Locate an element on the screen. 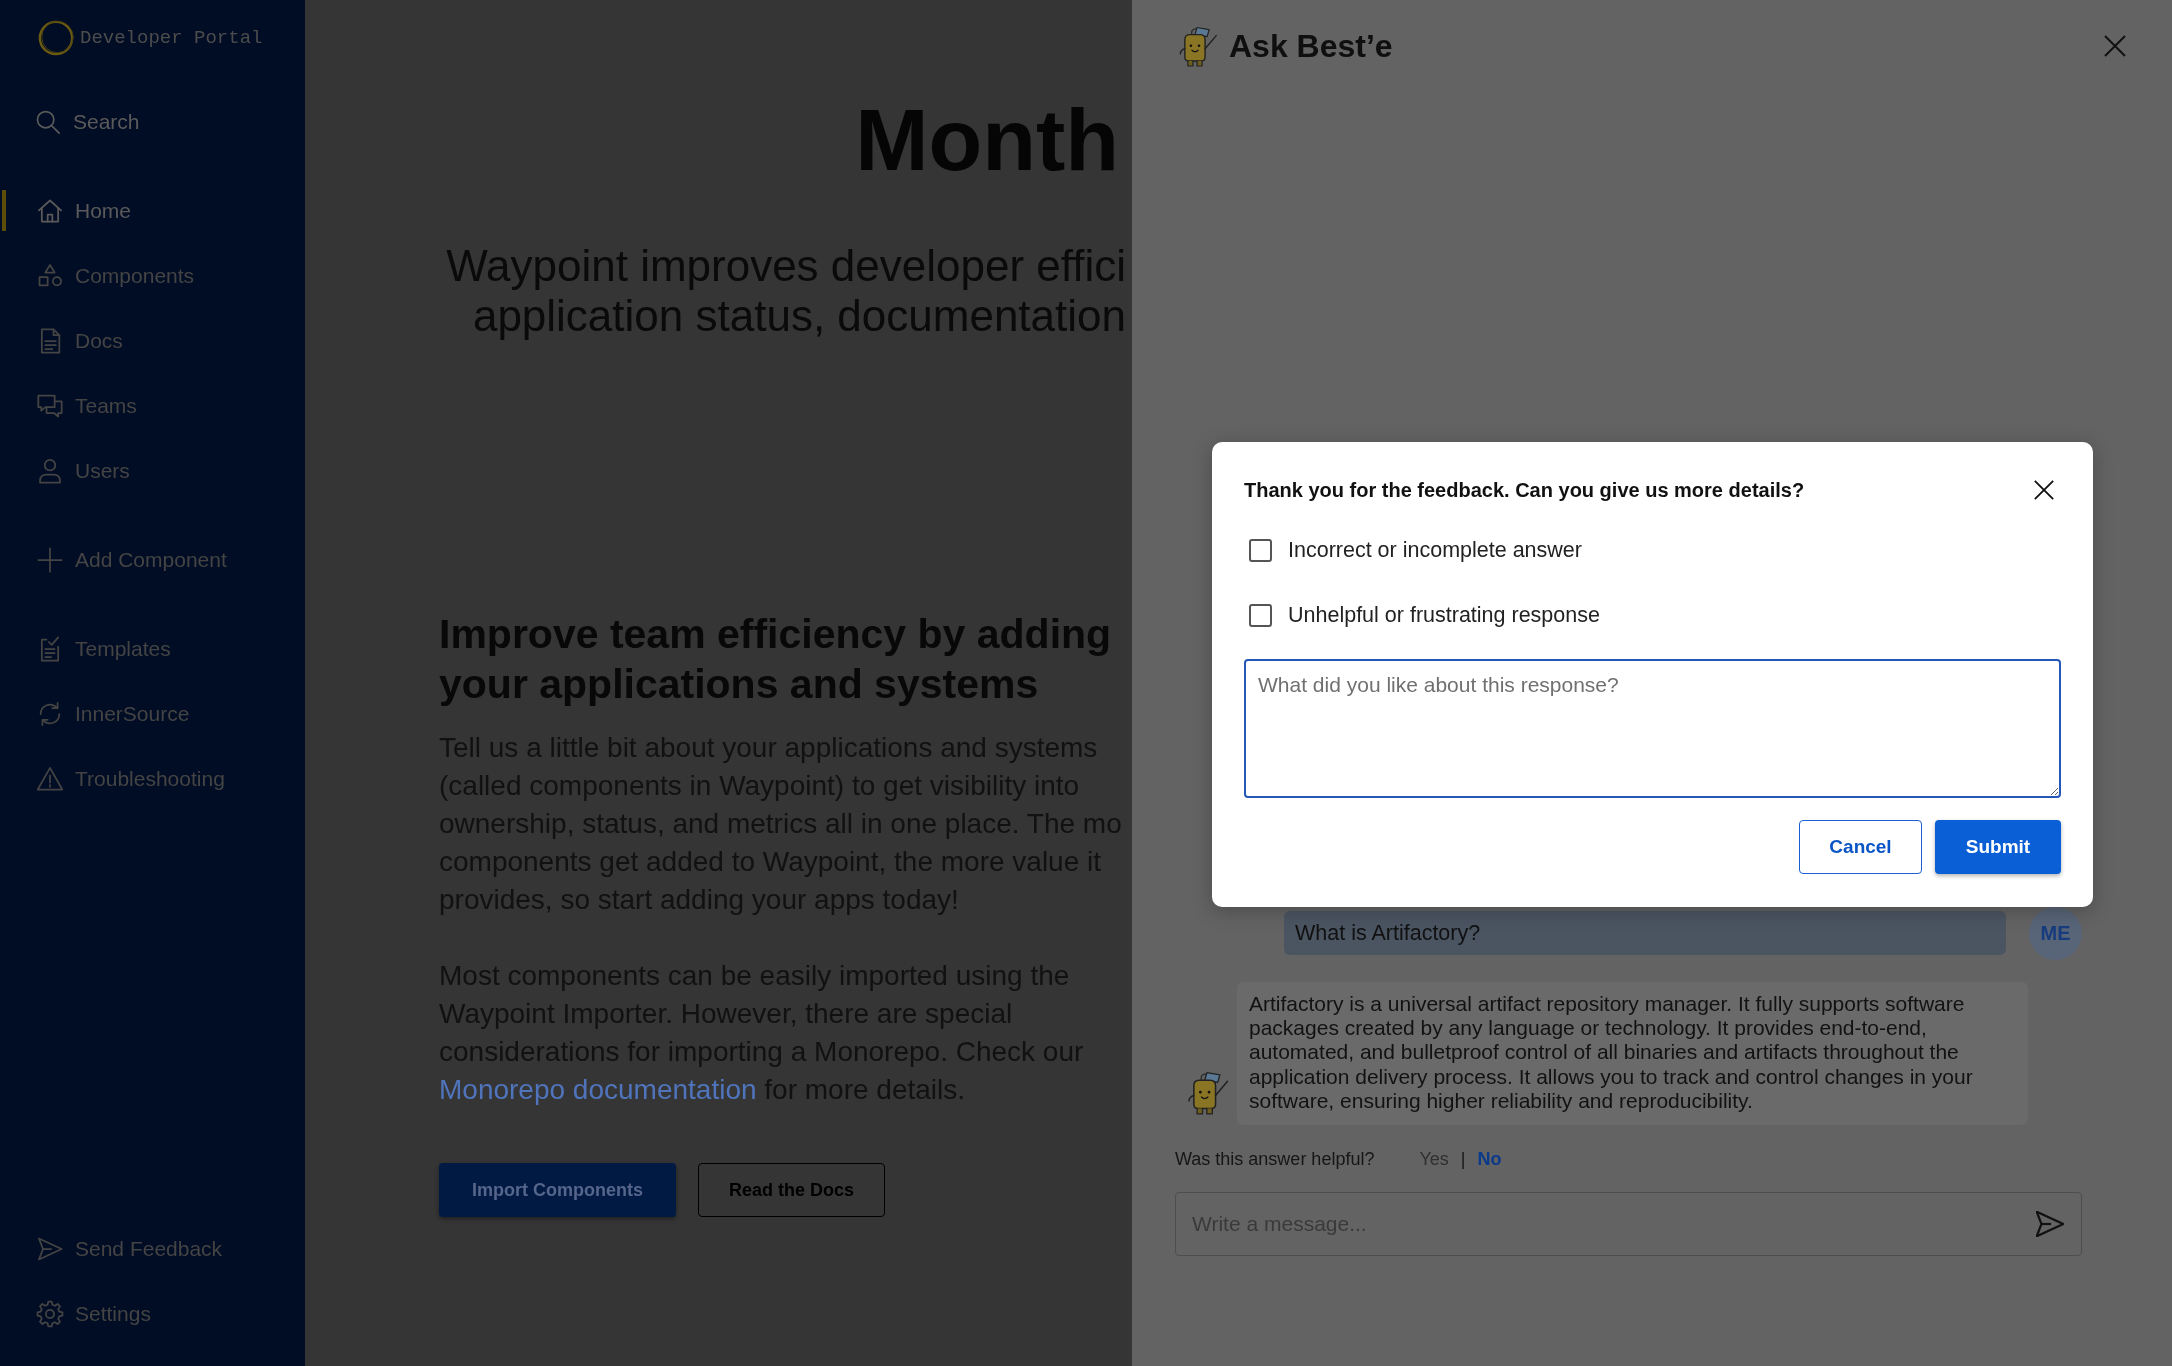  nav-item: Users is located at coordinates (83, 470).